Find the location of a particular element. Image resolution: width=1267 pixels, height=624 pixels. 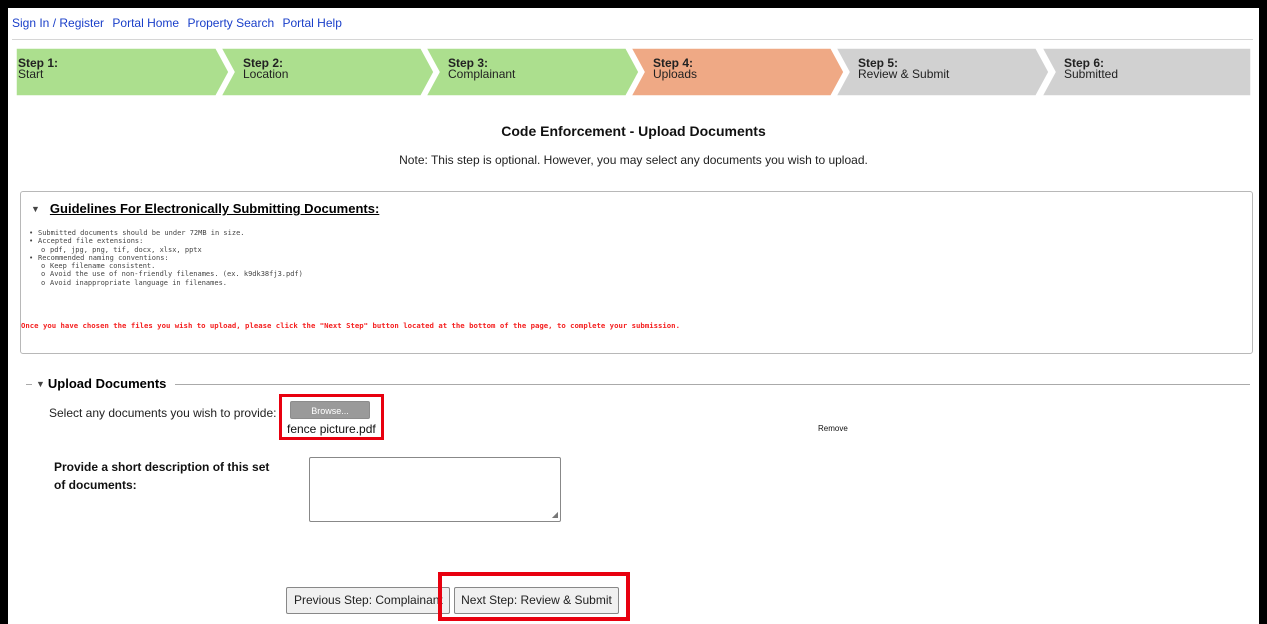

step-name: Start is located at coordinates (31, 74).